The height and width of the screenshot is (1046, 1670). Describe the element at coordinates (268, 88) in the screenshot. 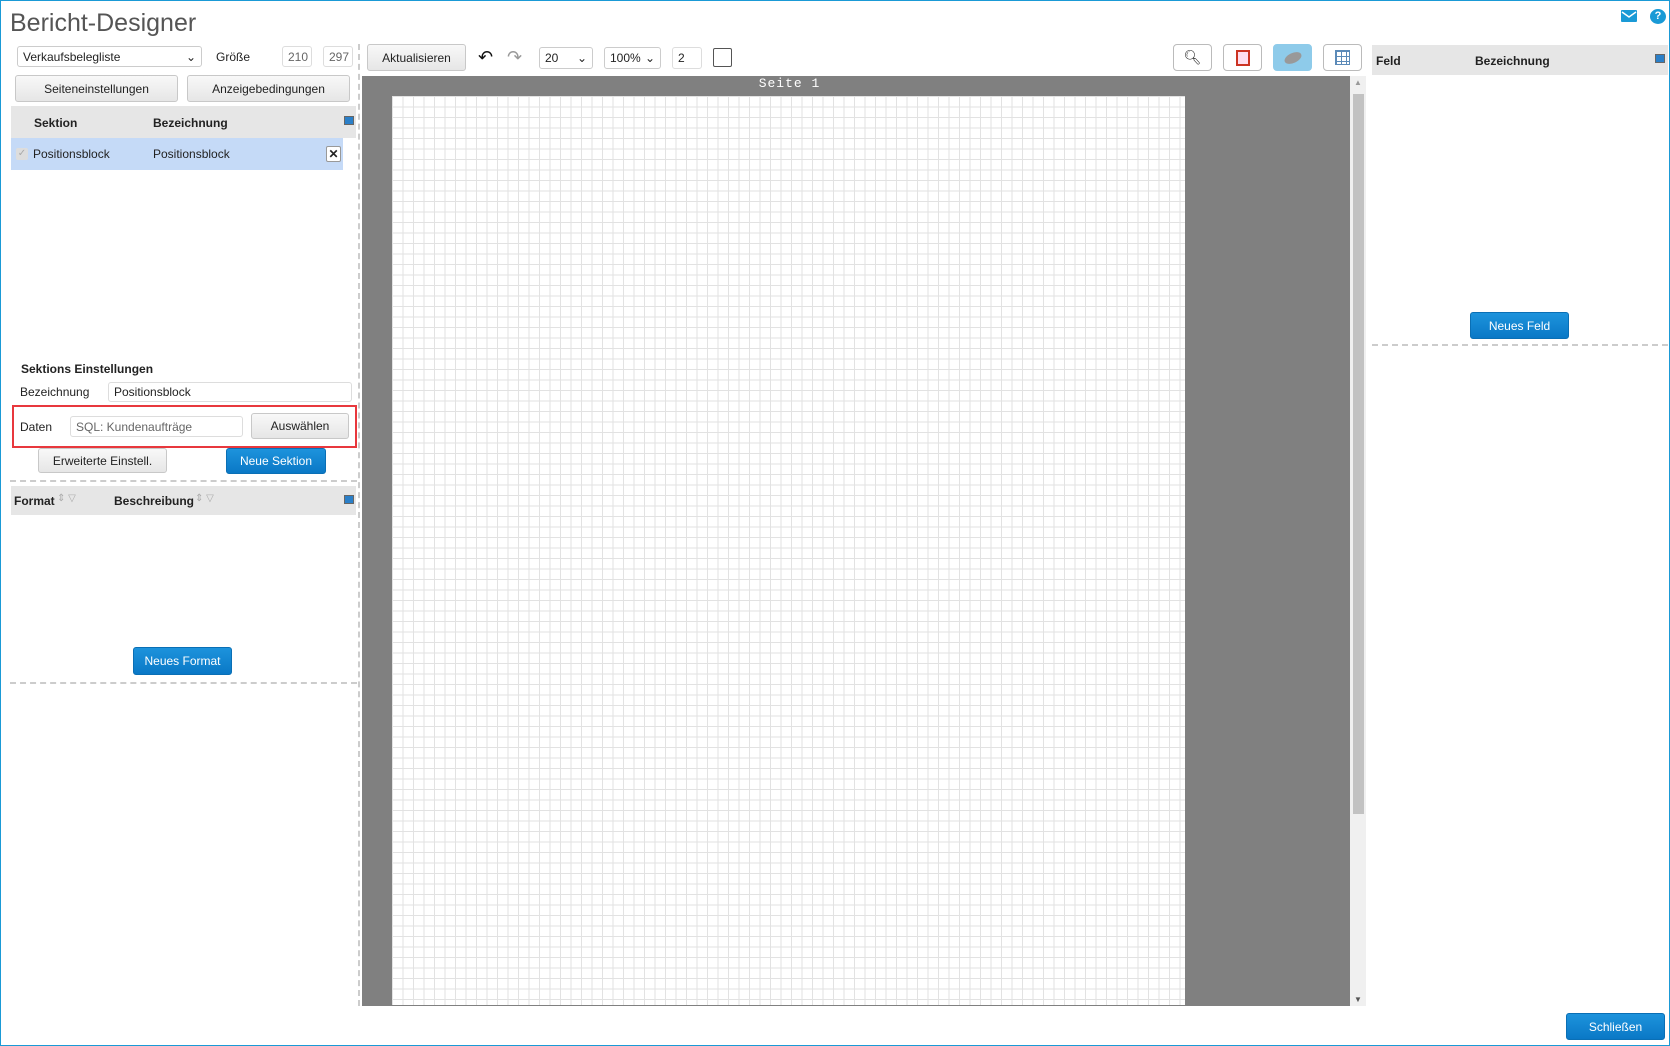

I see `display-conditions-button: Anzeigebedingungen` at that location.